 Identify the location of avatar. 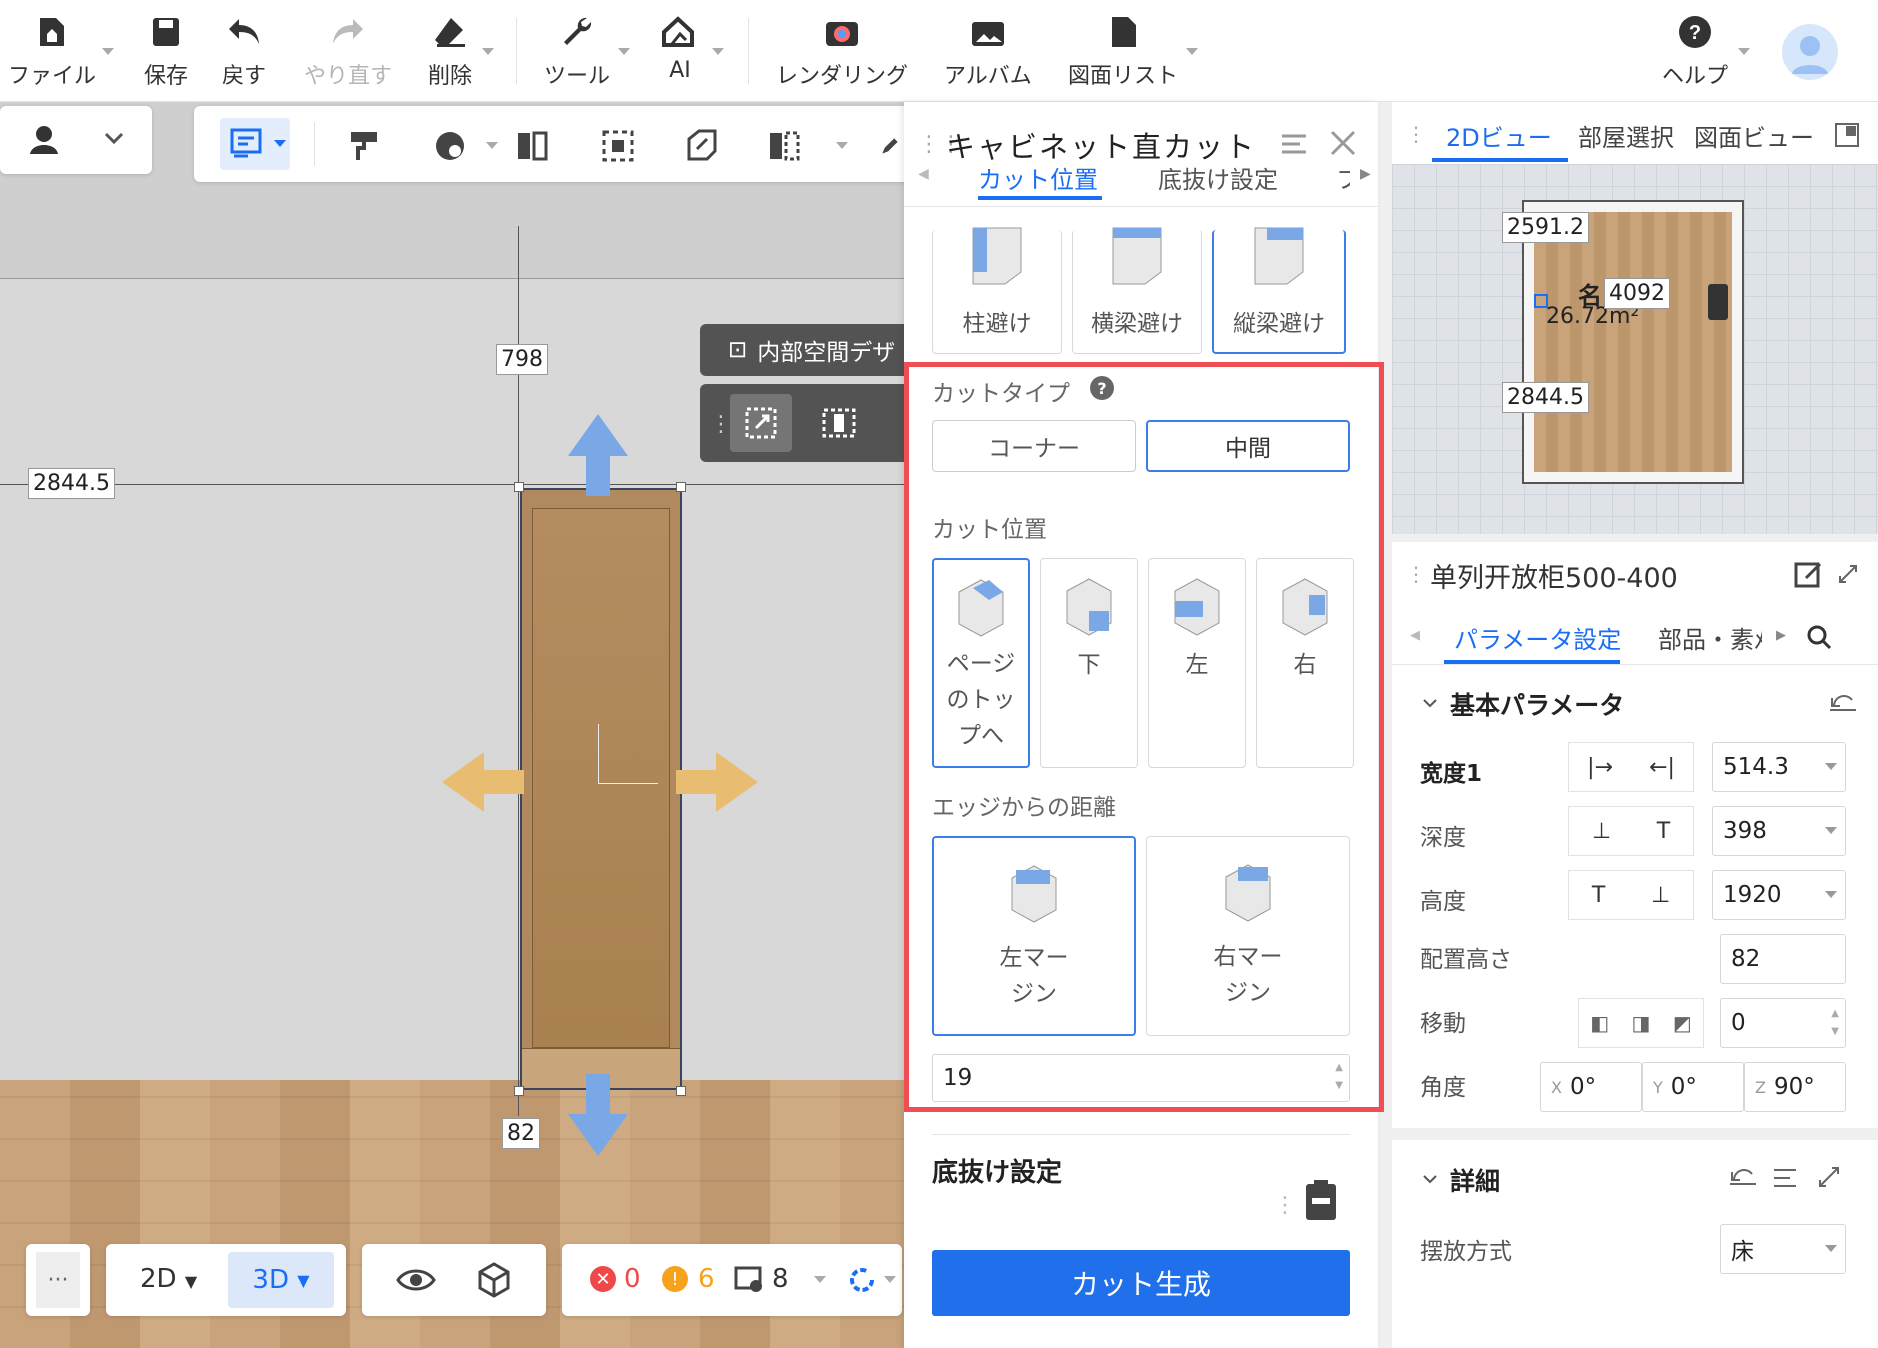
(1810, 52).